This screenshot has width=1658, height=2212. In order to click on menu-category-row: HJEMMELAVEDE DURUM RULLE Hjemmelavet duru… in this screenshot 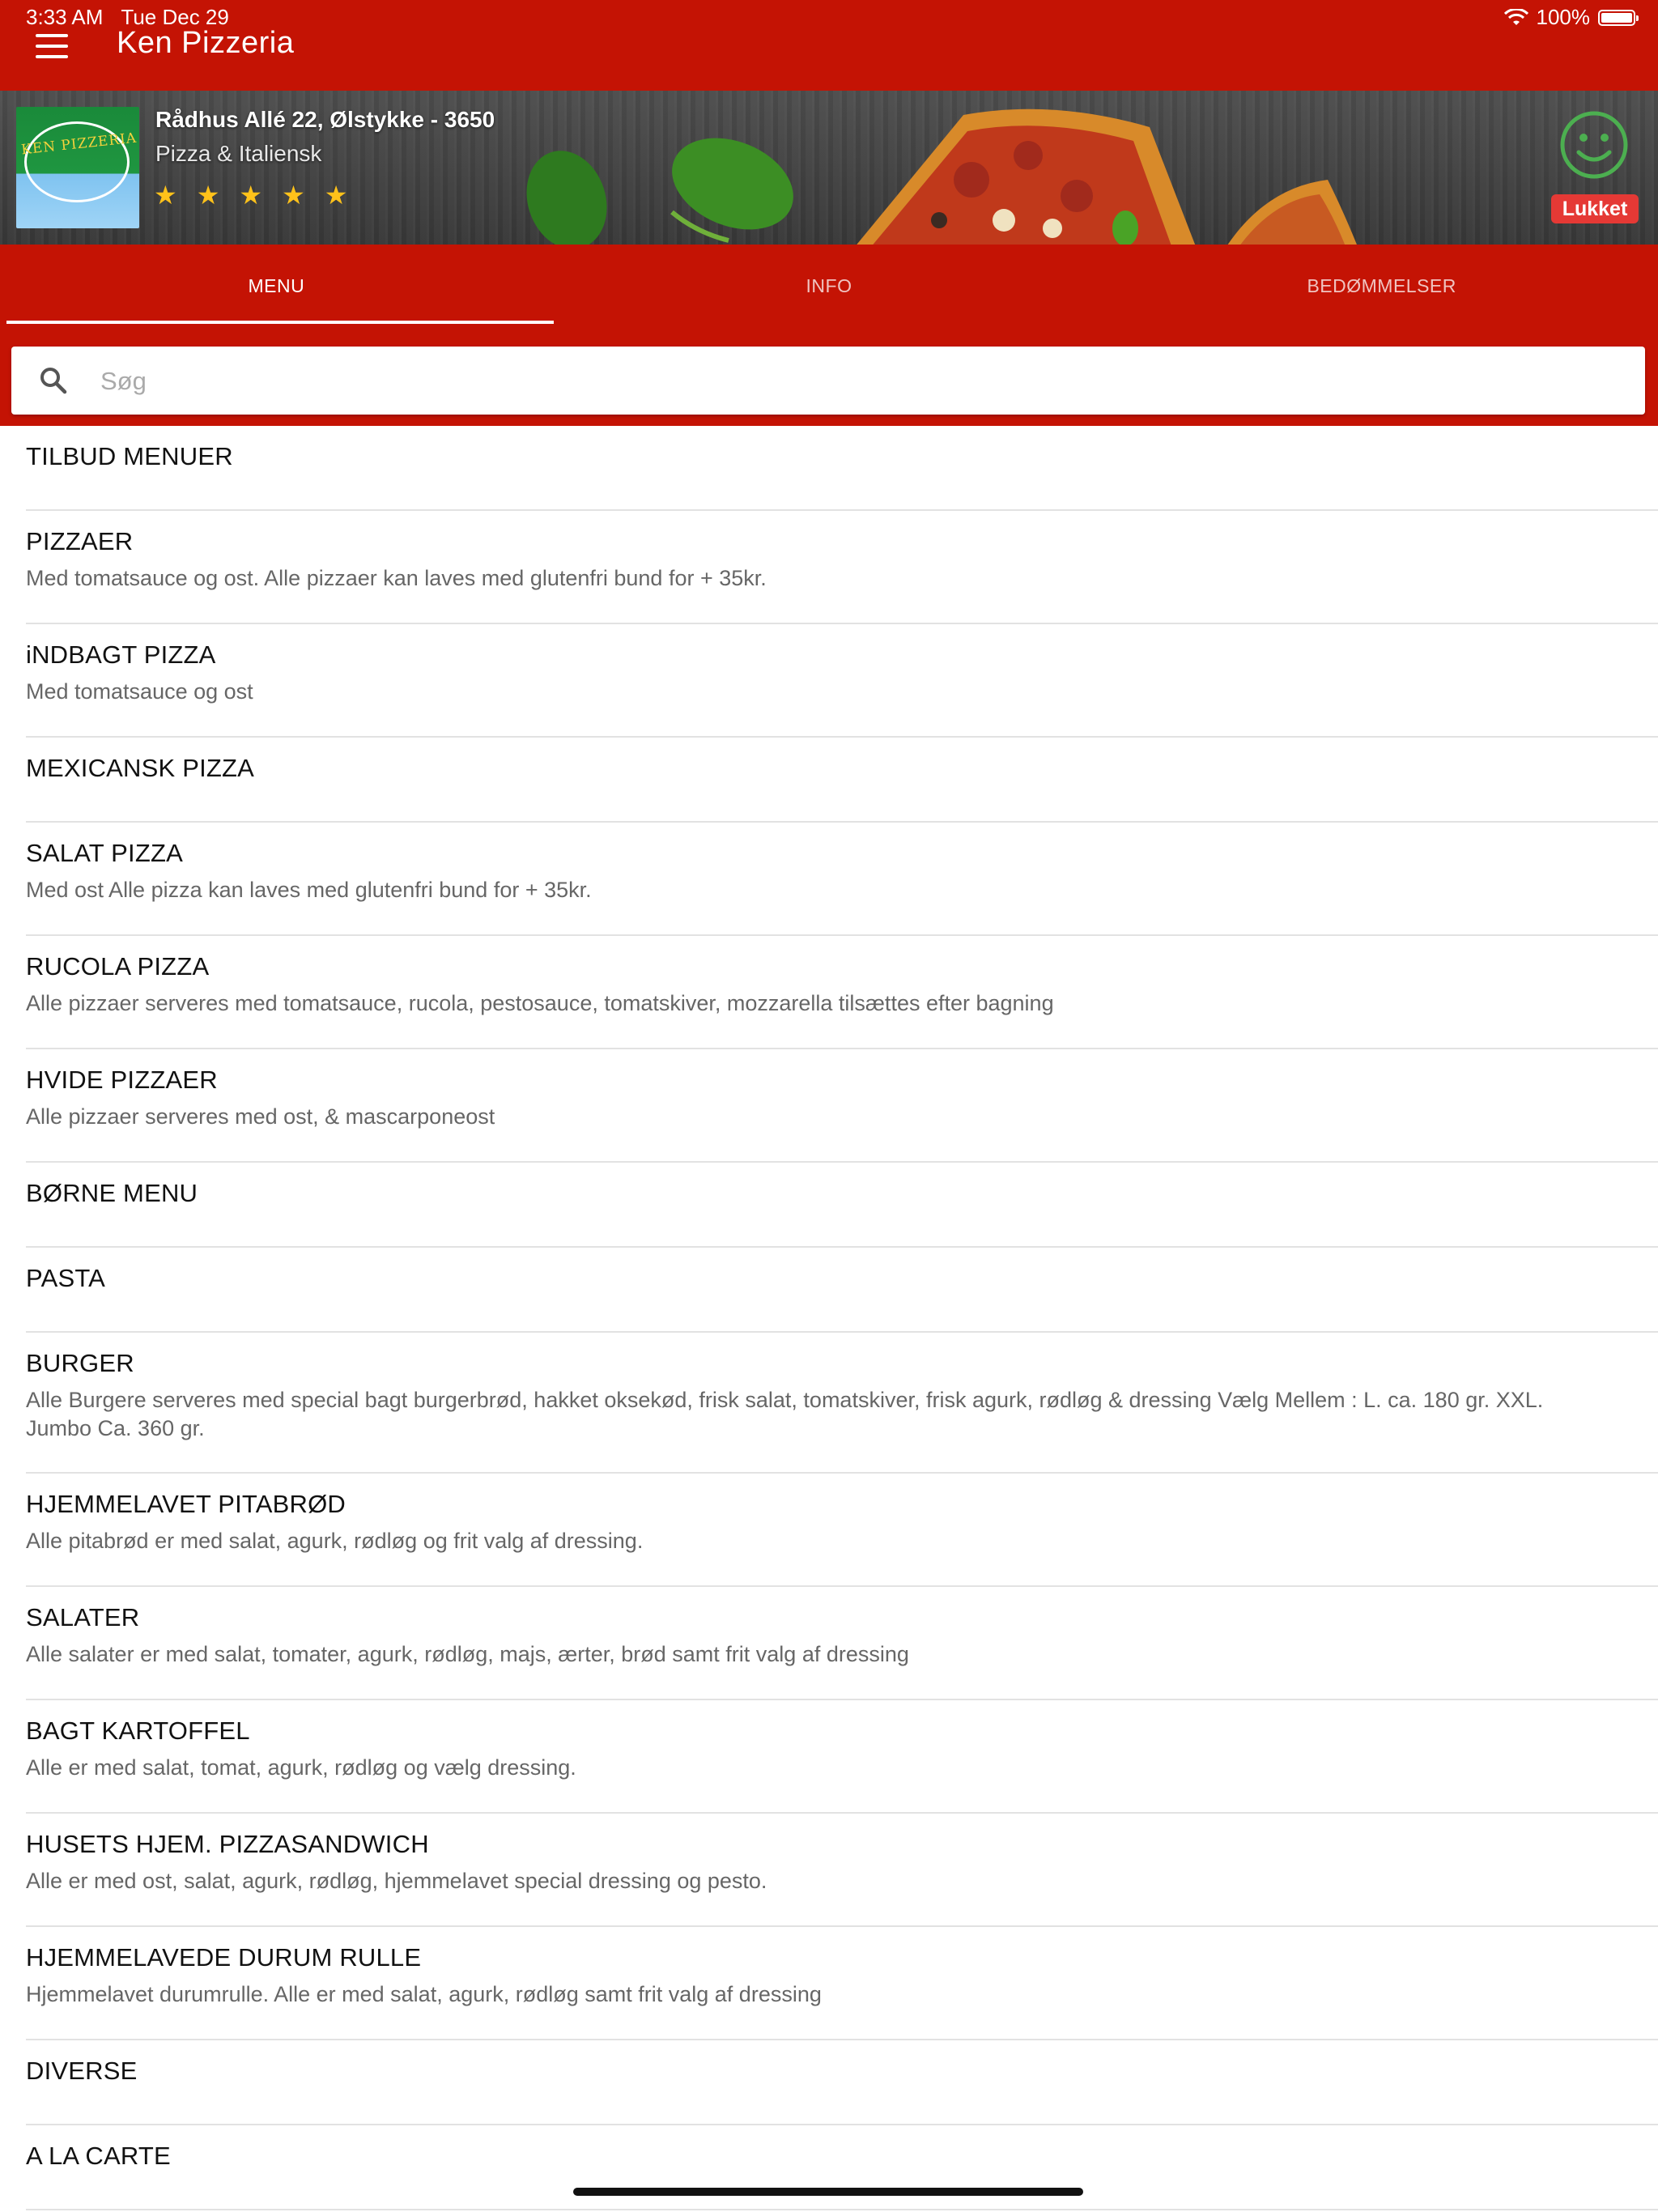, I will do `click(842, 1983)`.